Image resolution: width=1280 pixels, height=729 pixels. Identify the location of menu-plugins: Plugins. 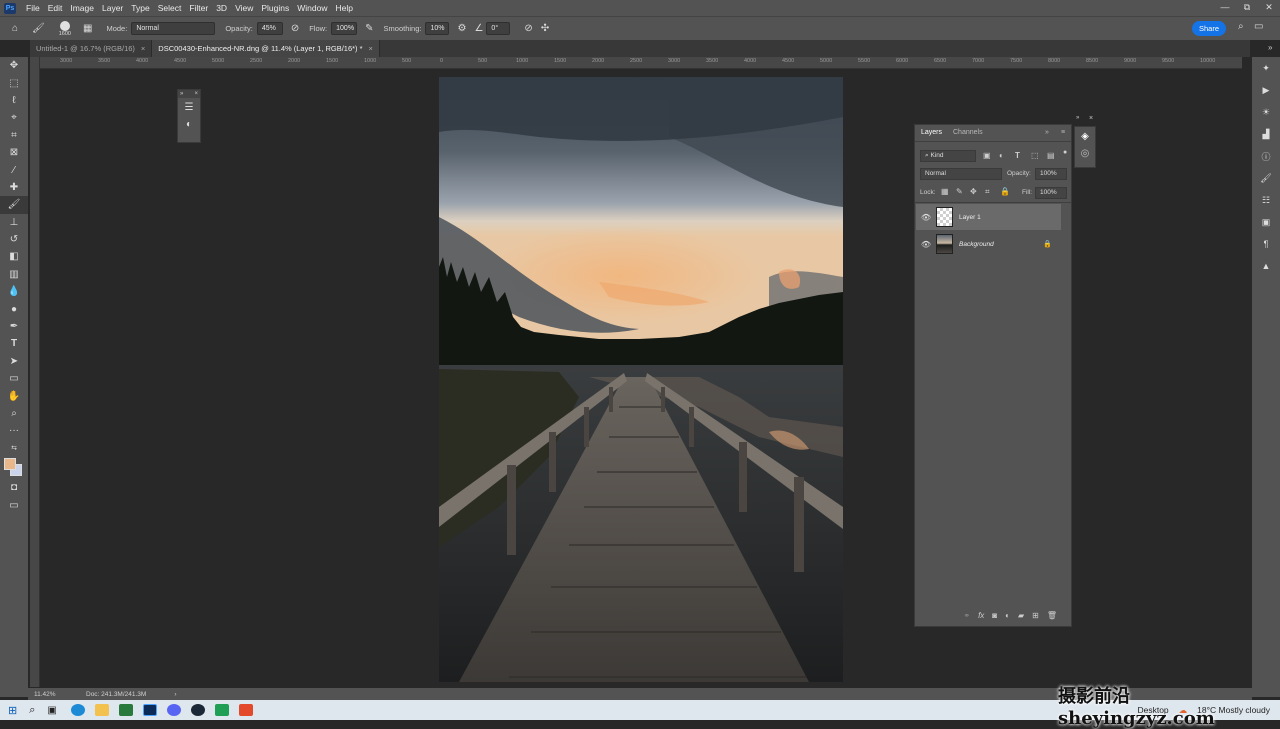
(275, 8).